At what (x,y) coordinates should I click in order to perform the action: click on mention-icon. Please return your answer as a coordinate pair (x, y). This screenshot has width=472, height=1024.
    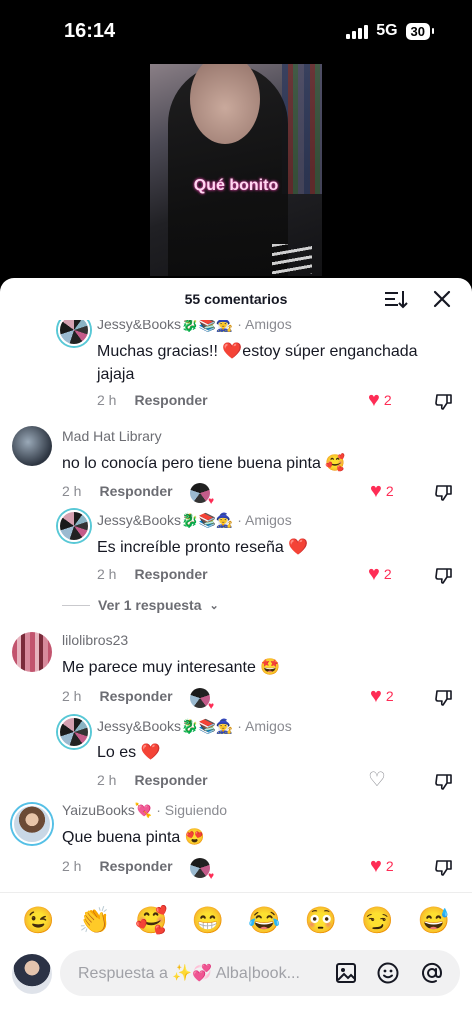
    Looking at the image, I should click on (432, 973).